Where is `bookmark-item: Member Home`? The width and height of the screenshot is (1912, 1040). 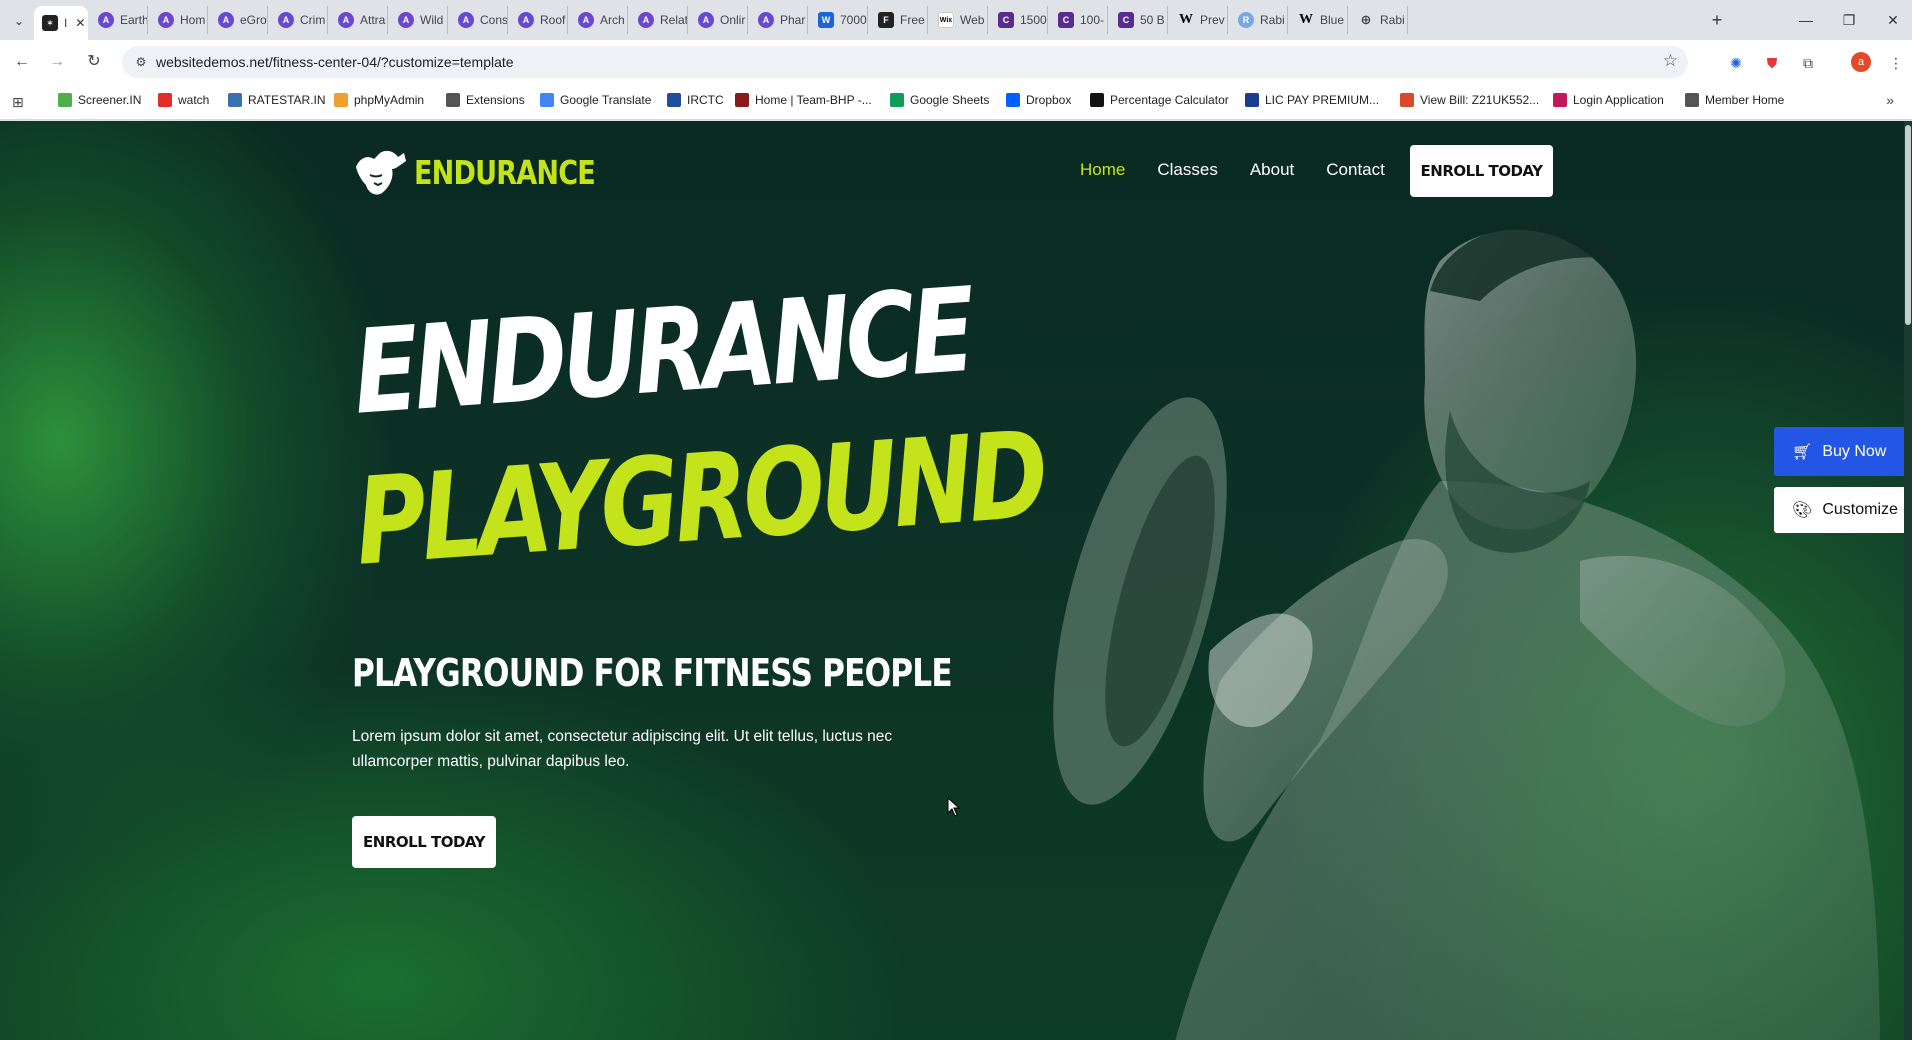 bookmark-item: Member Home is located at coordinates (1734, 100).